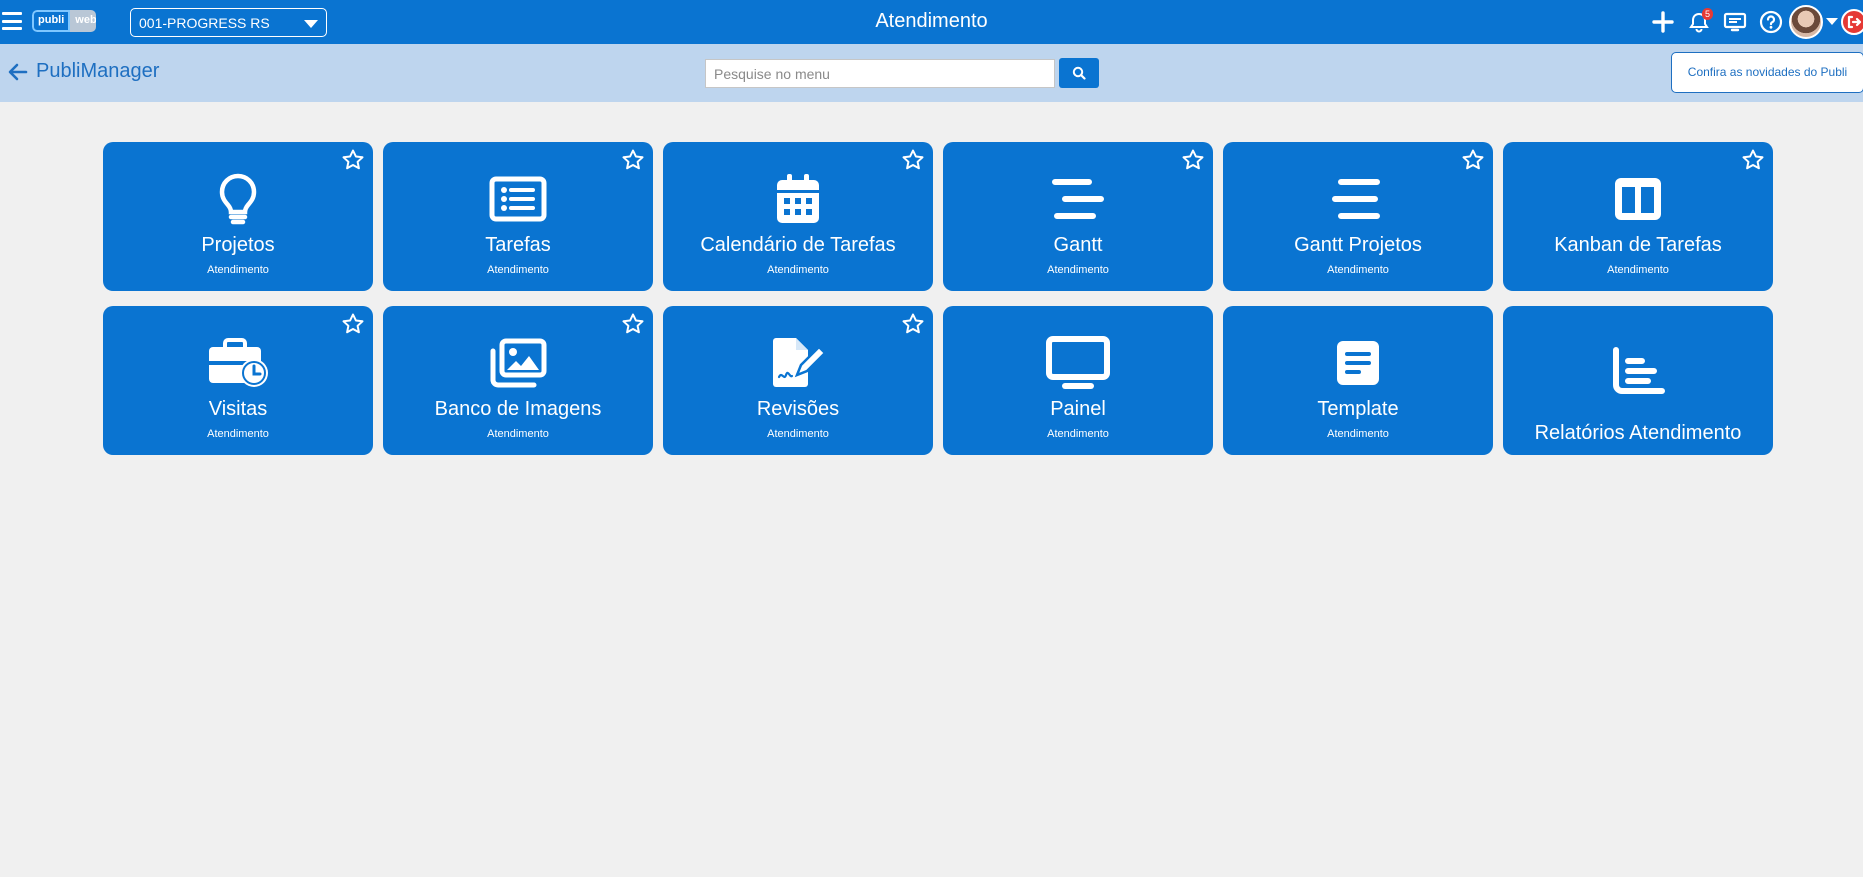  Describe the element at coordinates (1771, 22) in the screenshot. I see `help-icon` at that location.